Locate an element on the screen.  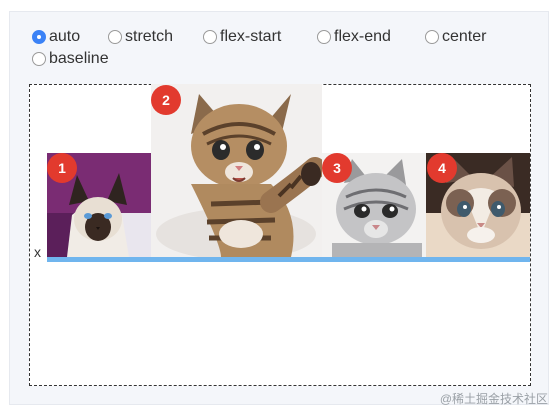
radio-label: stretch is located at coordinates (149, 36).